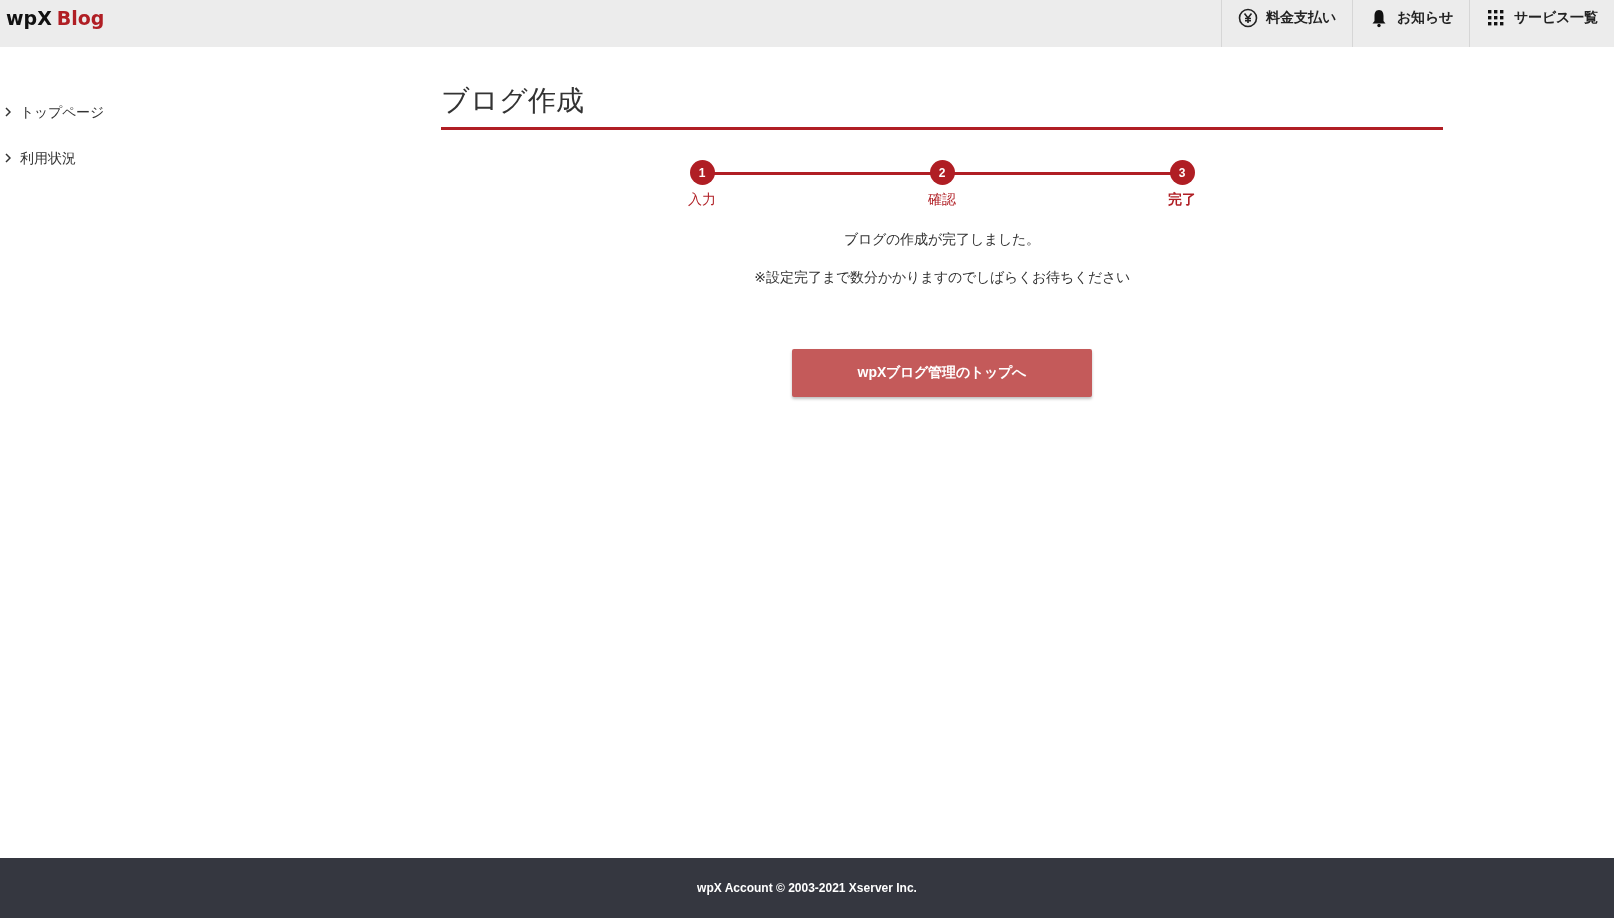 This screenshot has height=918, width=1614. I want to click on page-title: ブログ作成, so click(942, 105).